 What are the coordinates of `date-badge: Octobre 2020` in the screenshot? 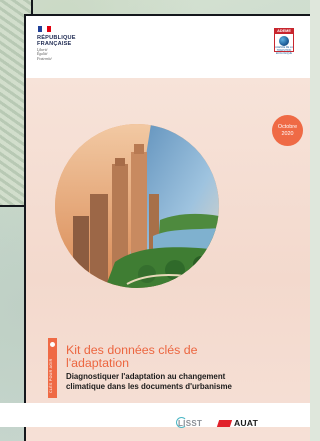 It's located at (287, 130).